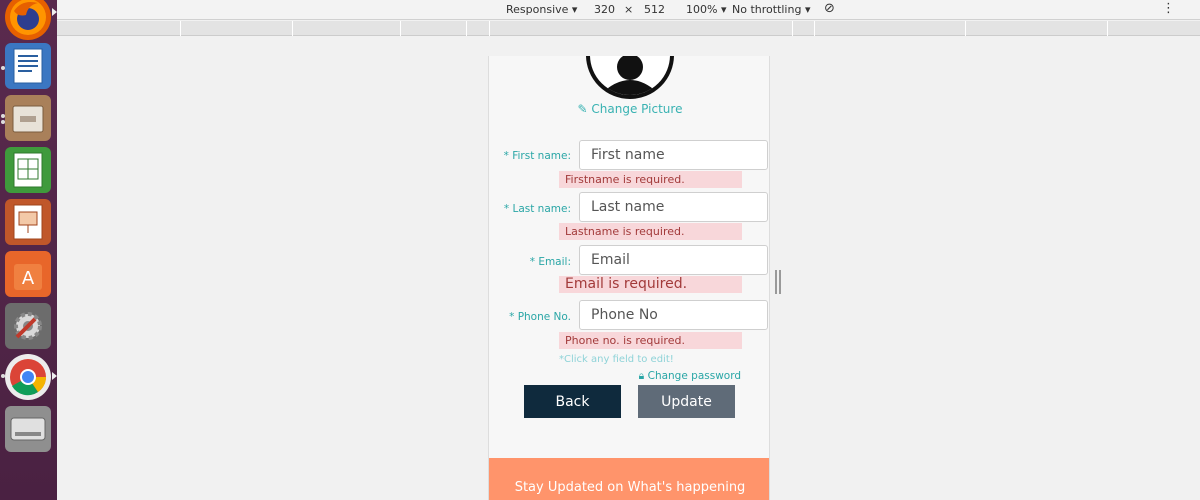 This screenshot has width=1200, height=500. I want to click on newsletter-text: Stay Updated on What's happening, so click(630, 487).